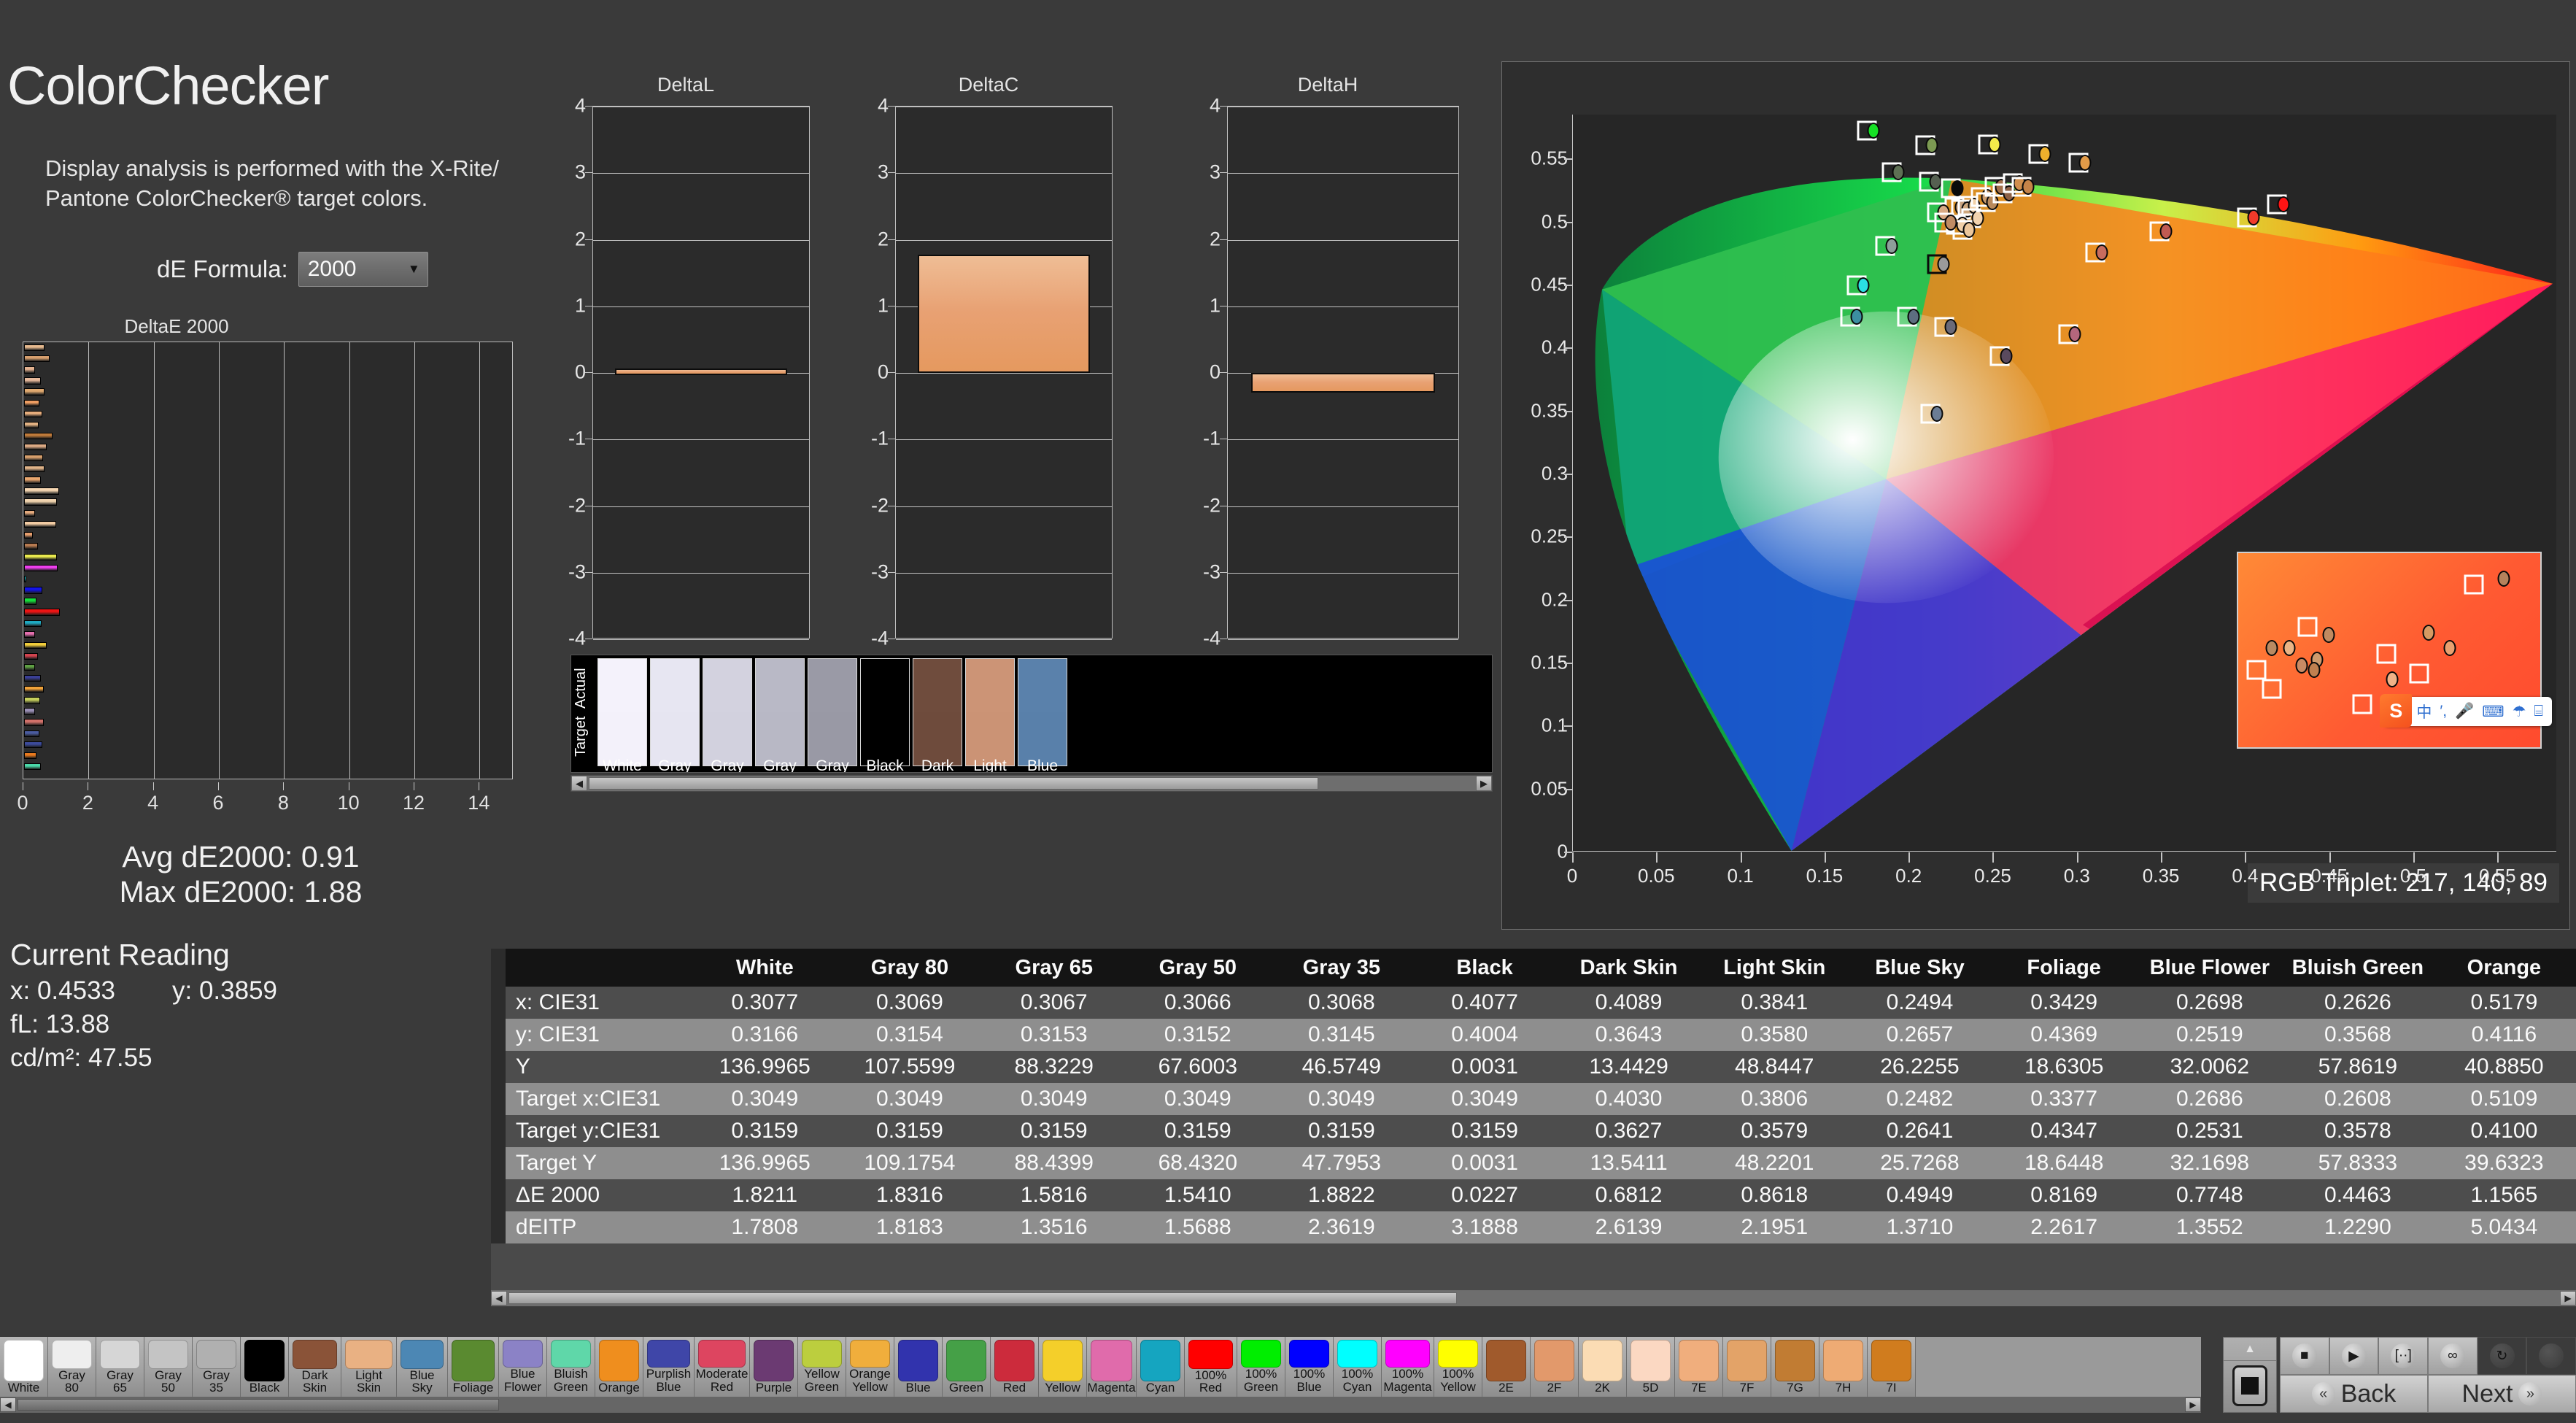  I want to click on palette-patch: Yellow Green, so click(822, 1367).